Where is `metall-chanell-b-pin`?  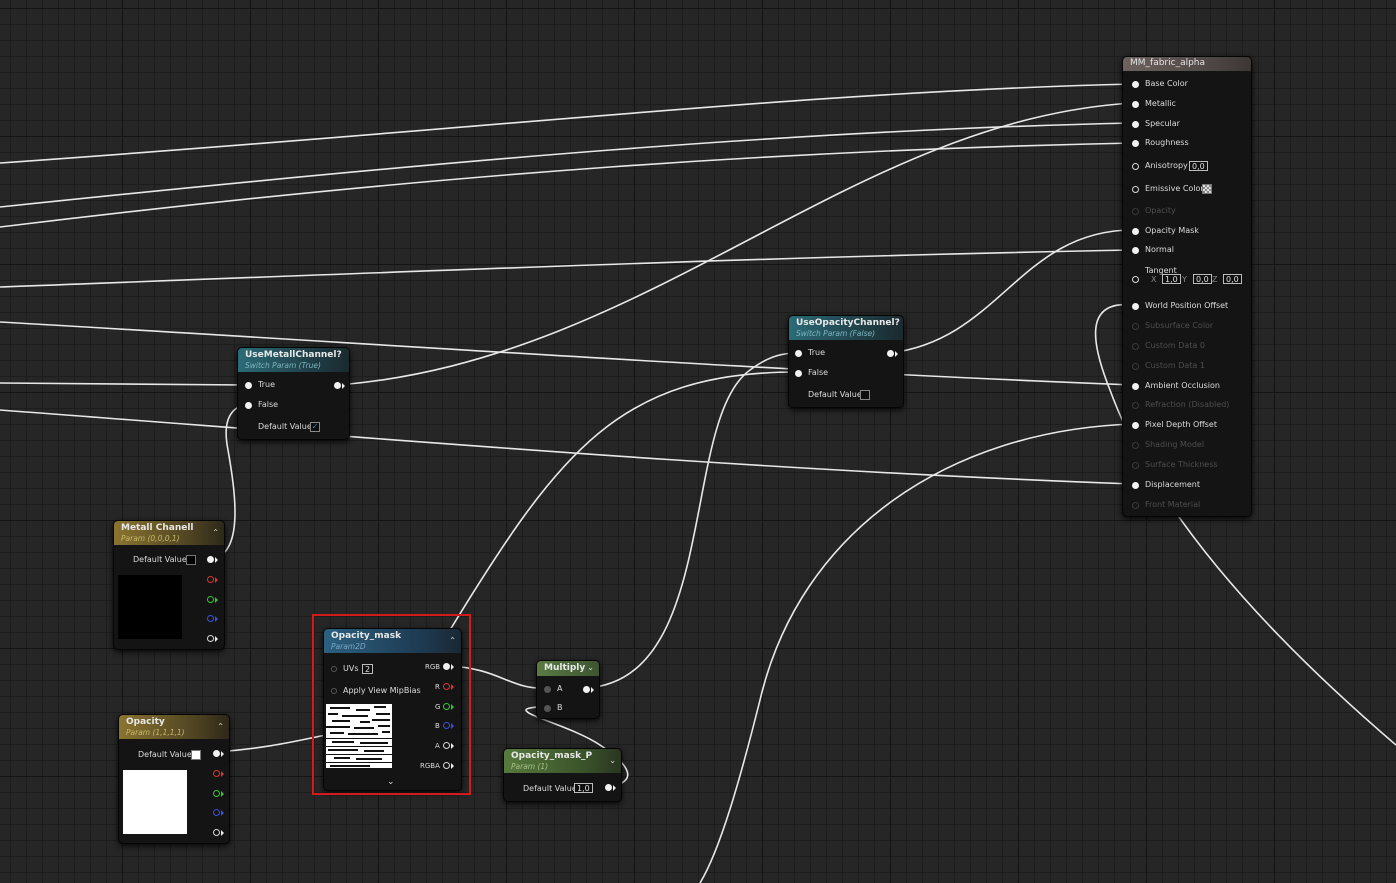
metall-chanell-b-pin is located at coordinates (210, 618).